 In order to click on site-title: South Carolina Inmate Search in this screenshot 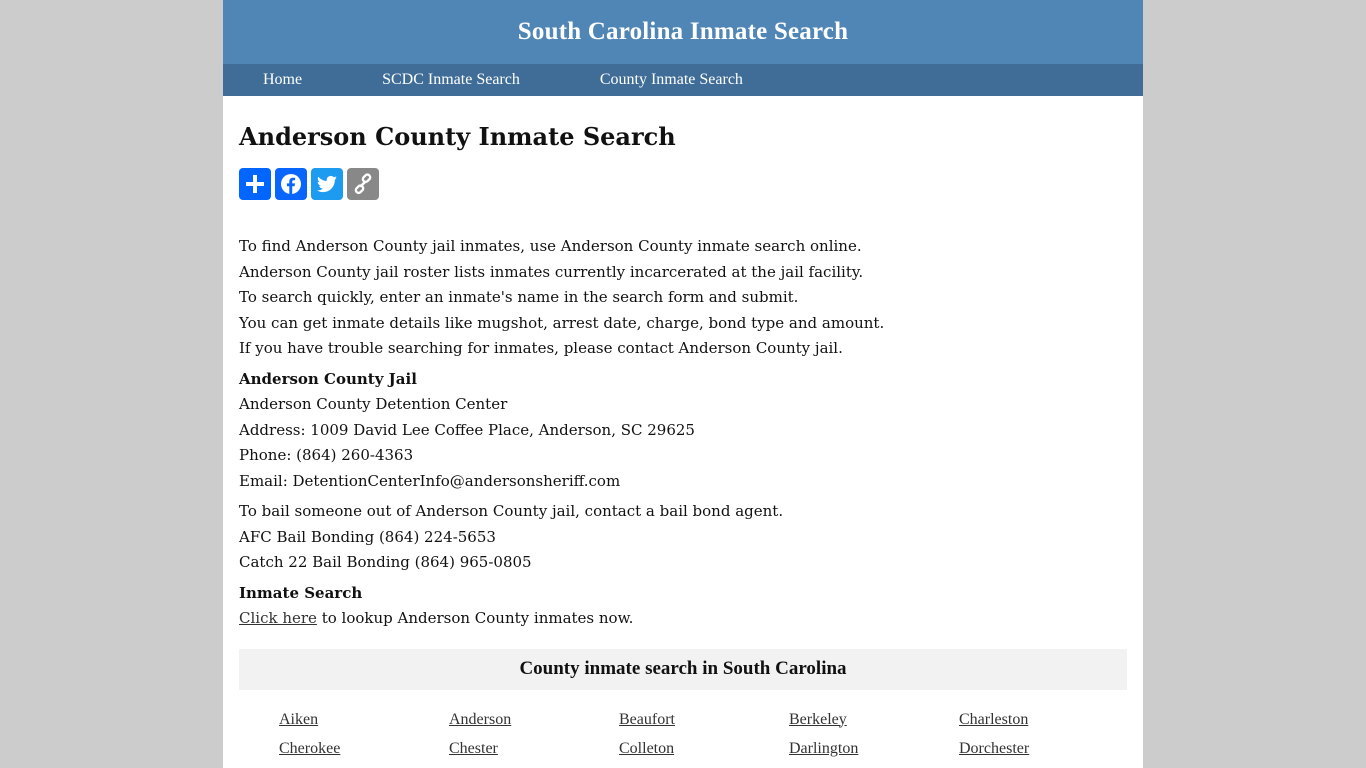, I will do `click(683, 32)`.